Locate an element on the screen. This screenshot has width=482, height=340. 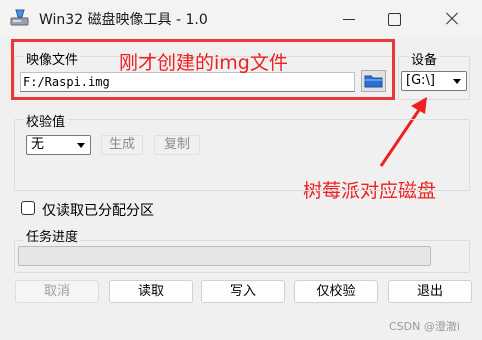
chevron-down-icon is located at coordinates (81, 145).